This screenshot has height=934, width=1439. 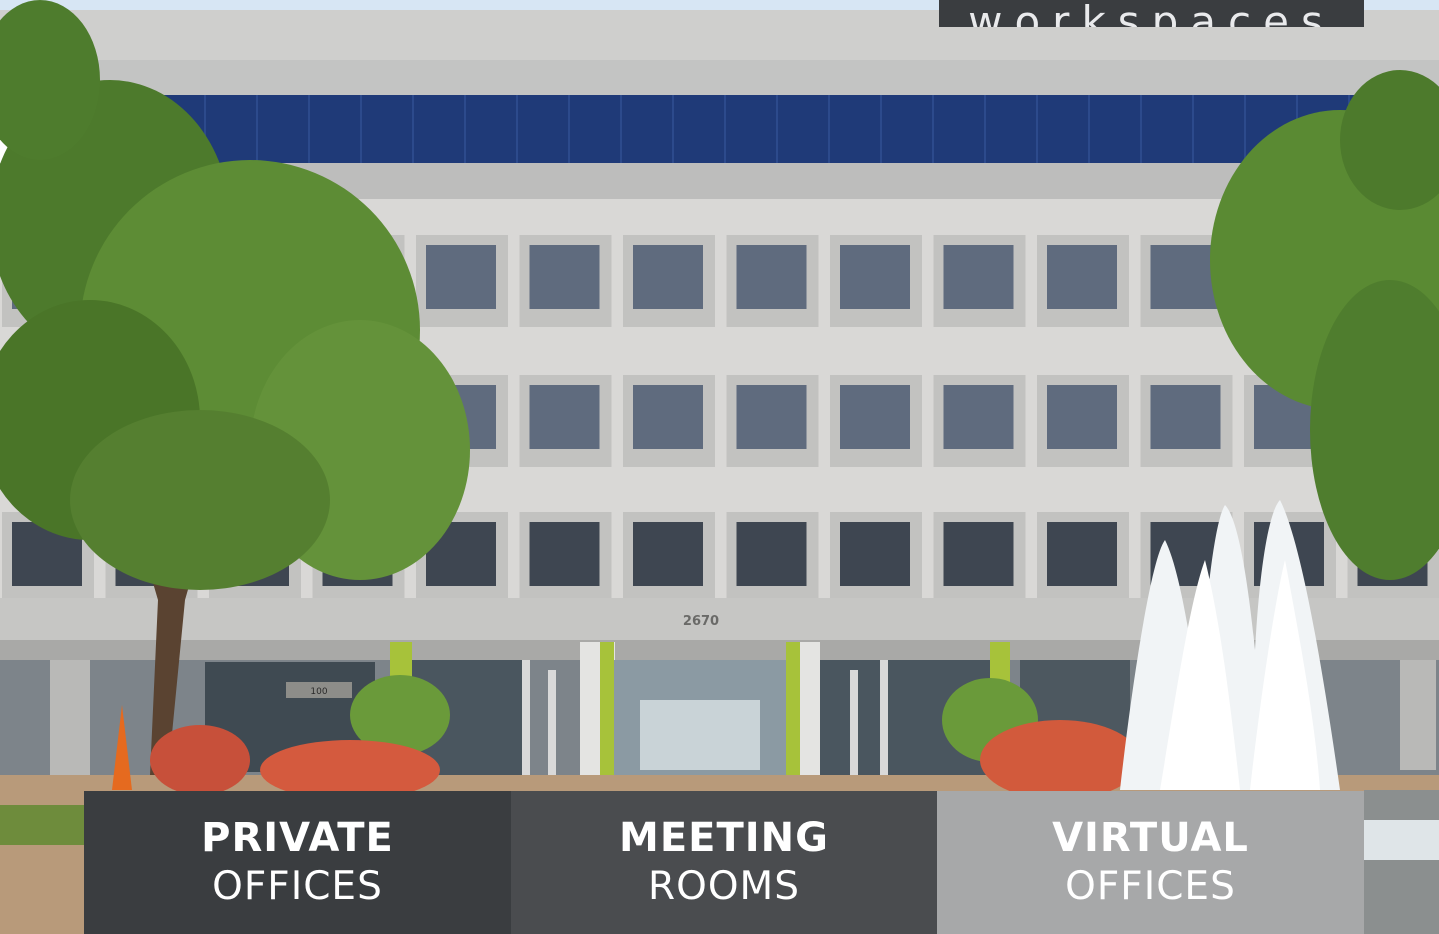 I want to click on workspaces-tab: workspaces, so click(x=1151, y=13).